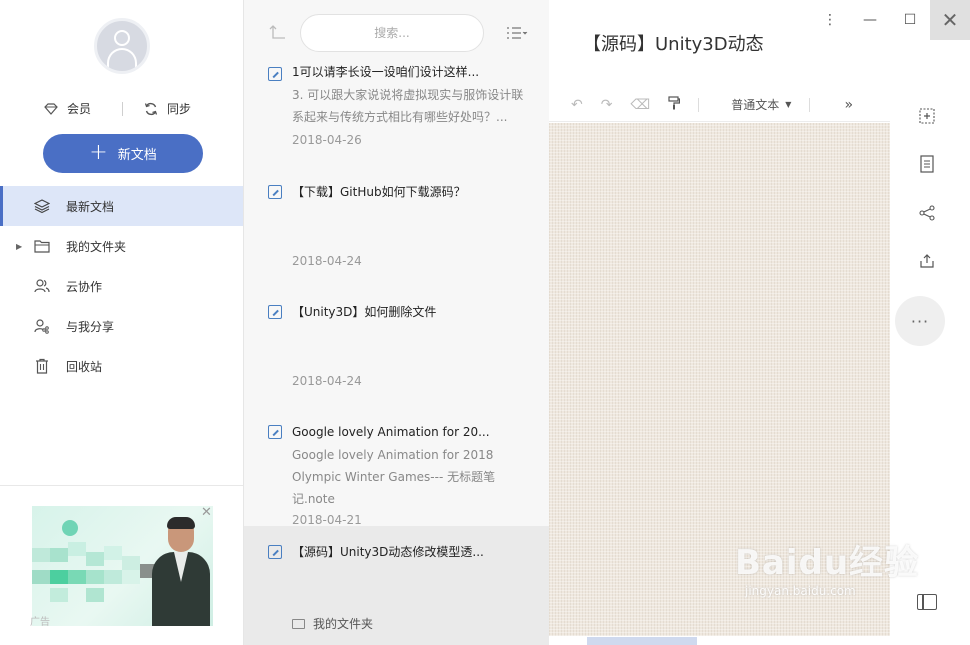  I want to click on diamond-icon, so click(51, 109).